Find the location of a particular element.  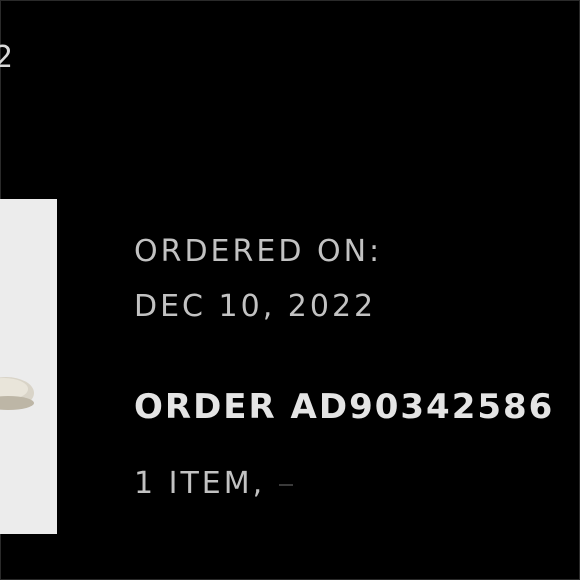

sneaker-icon is located at coordinates (17, 393).